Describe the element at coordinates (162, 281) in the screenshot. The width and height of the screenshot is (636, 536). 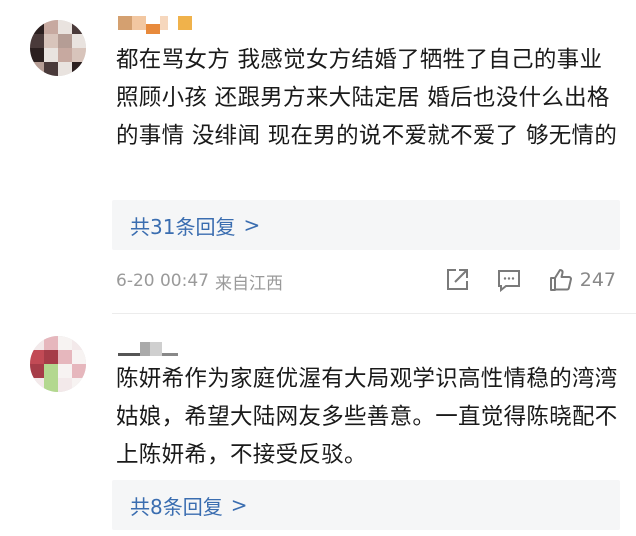
I see `timestamp: 6-20 00:47` at that location.